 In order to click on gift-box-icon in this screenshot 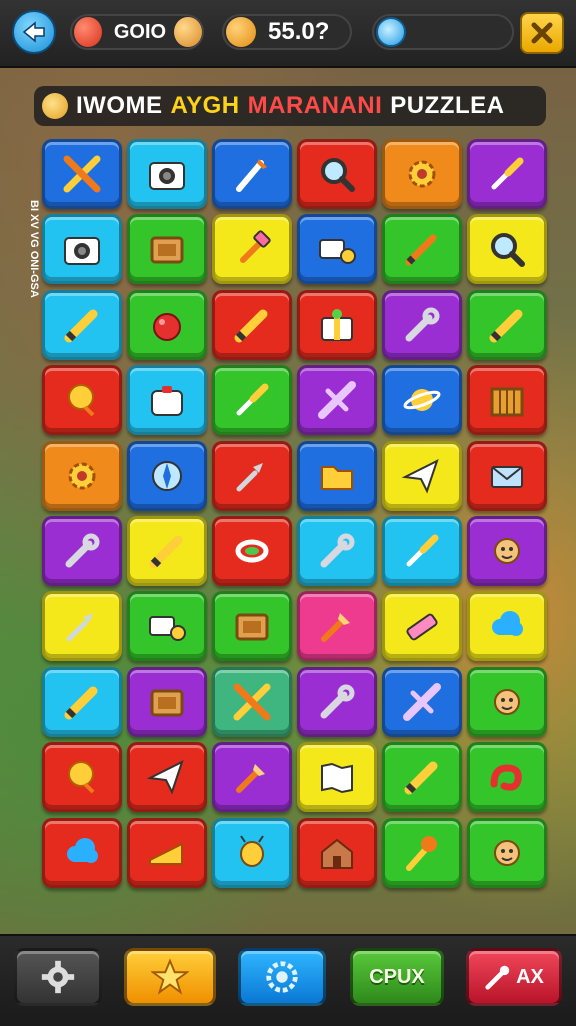, I will do `click(337, 324)`.